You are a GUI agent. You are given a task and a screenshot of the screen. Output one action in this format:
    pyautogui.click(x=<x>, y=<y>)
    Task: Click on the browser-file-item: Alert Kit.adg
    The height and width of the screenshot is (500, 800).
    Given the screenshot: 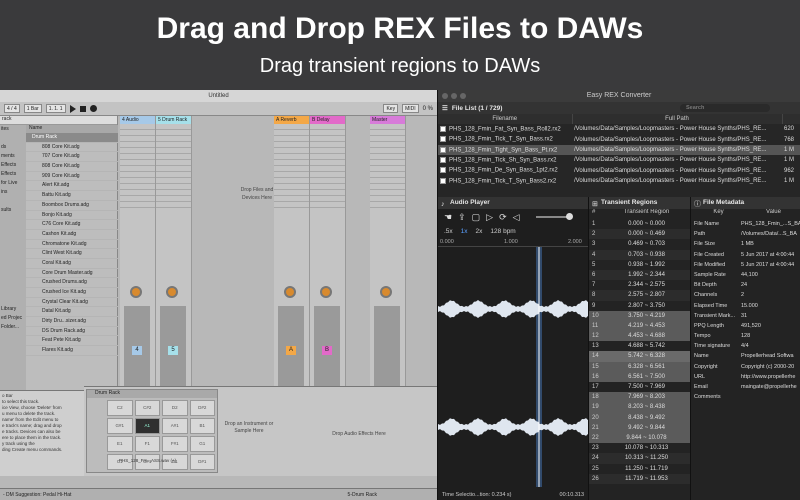 What is the action you would take?
    pyautogui.click(x=72, y=186)
    